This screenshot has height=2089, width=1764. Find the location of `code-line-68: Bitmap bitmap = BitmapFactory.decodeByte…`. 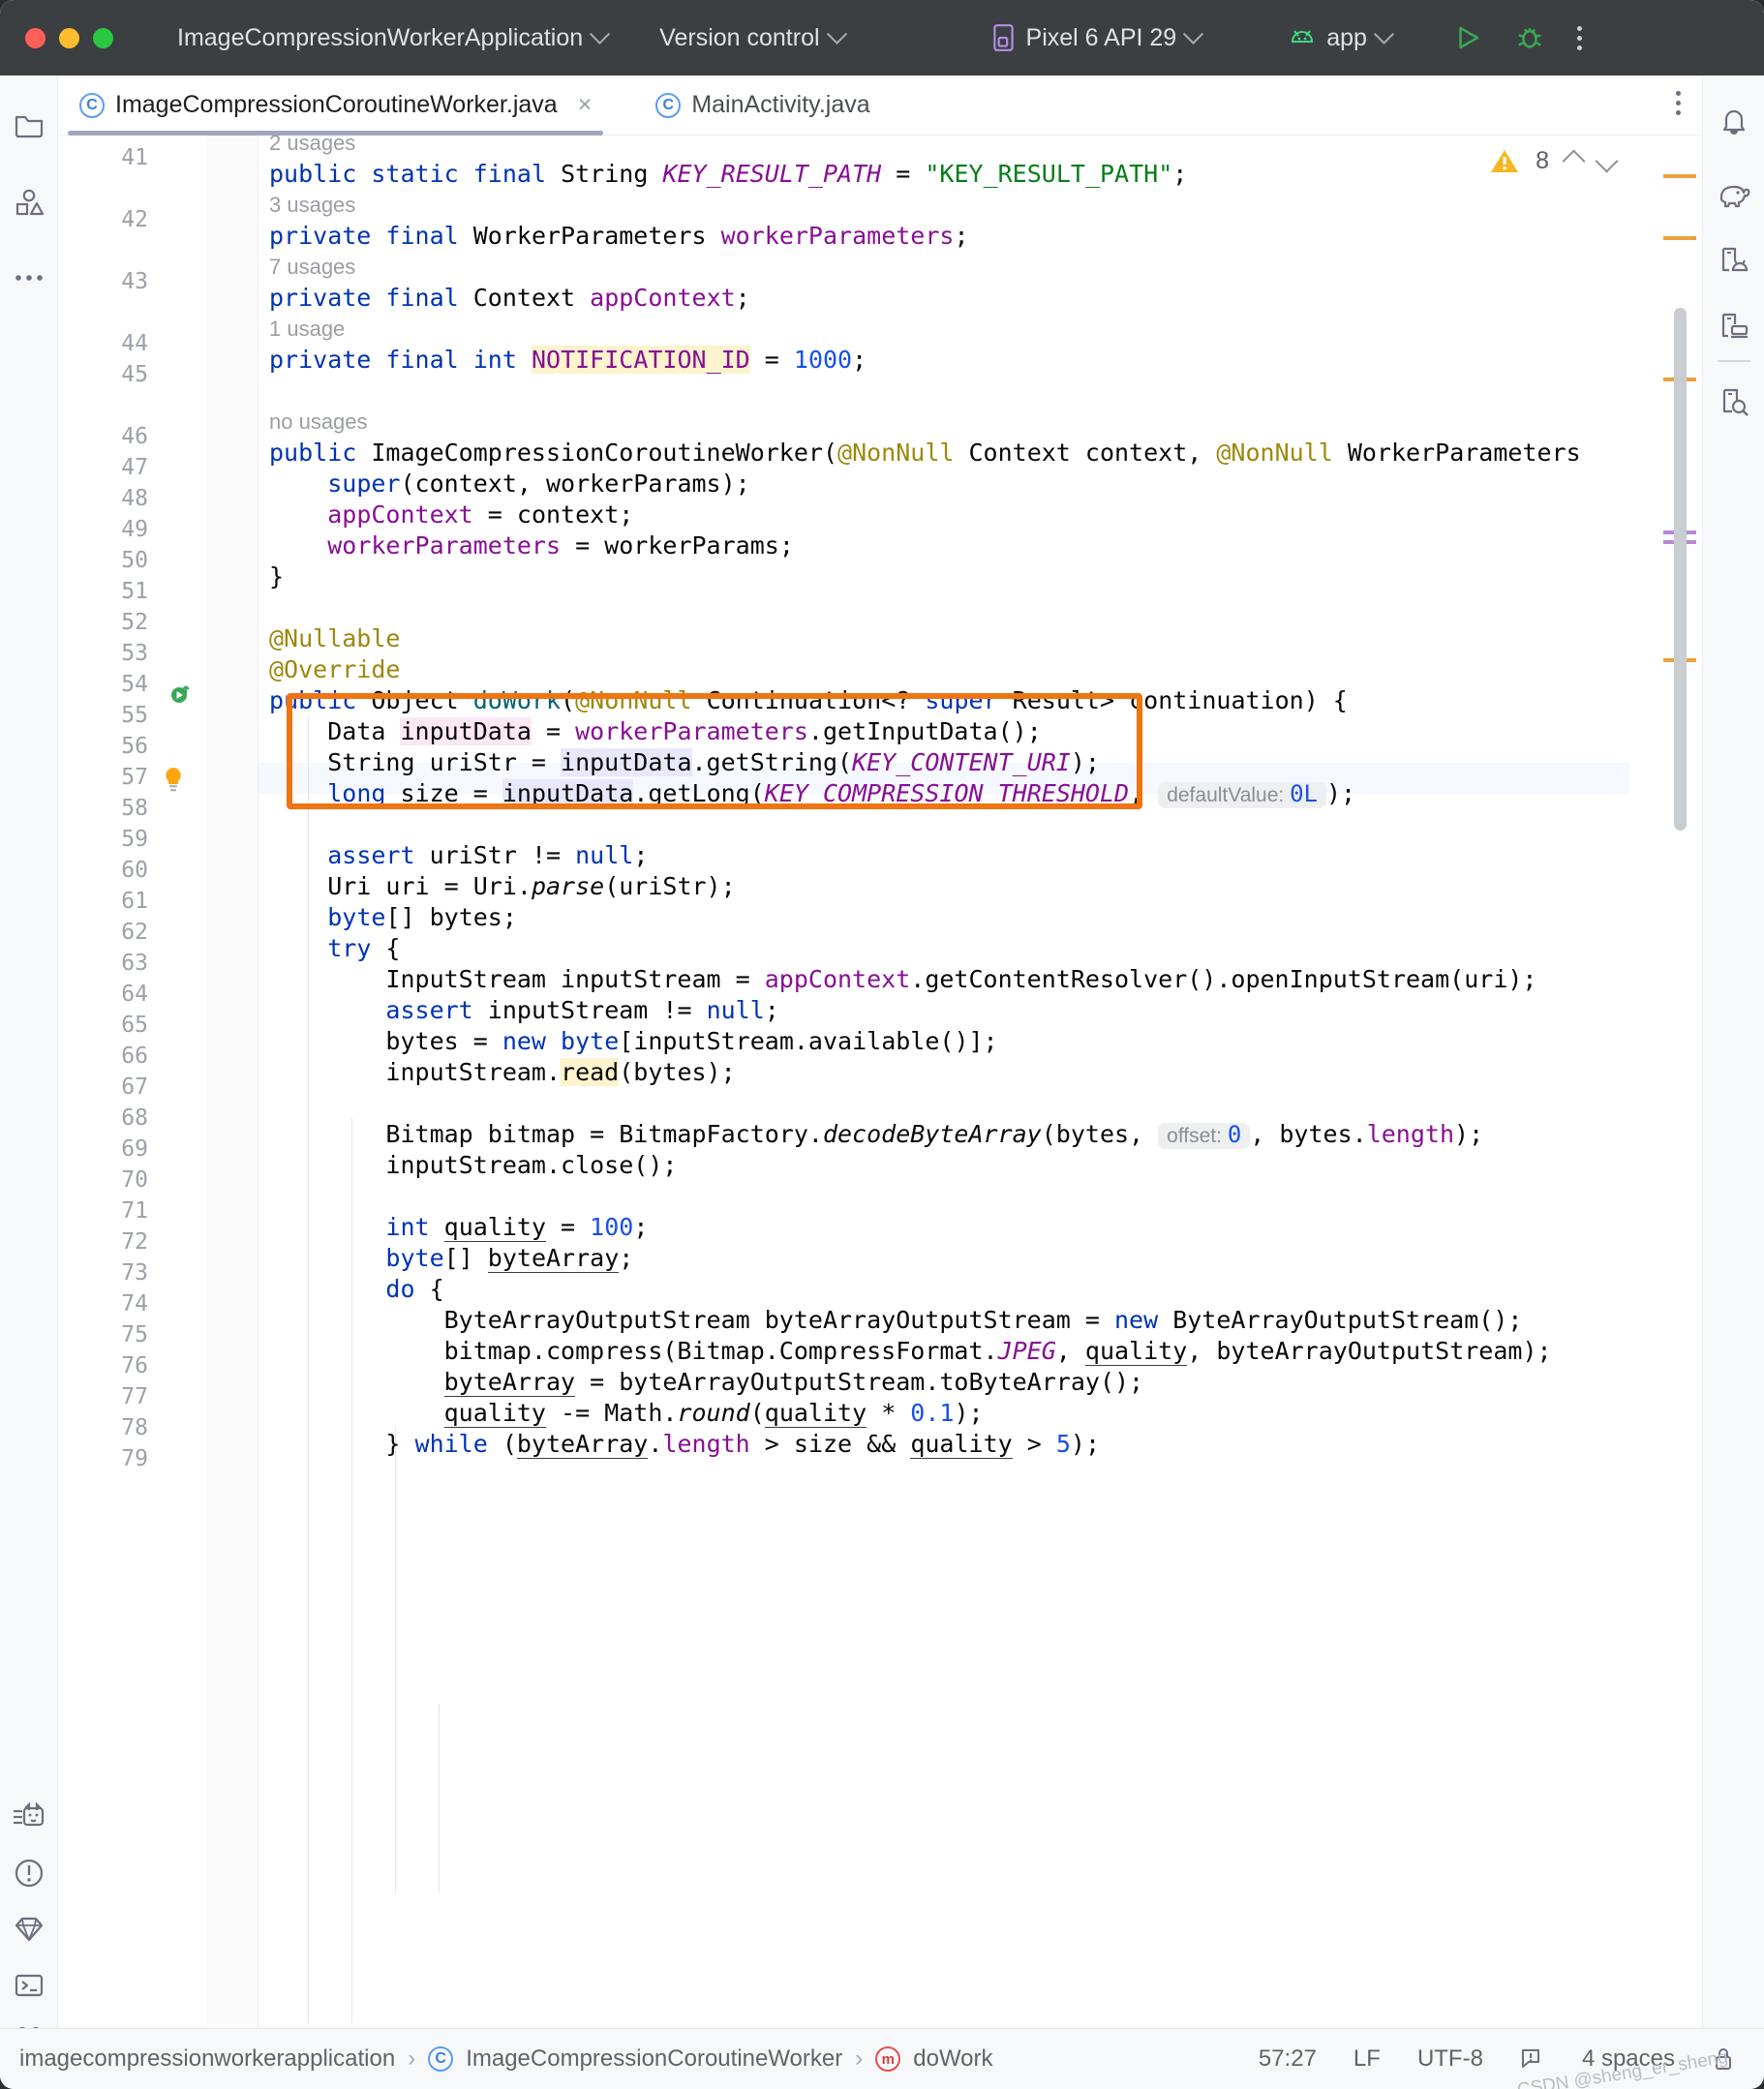

code-line-68: Bitmap bitmap = BitmapFactory.decodeByte… is located at coordinates (877, 1134).